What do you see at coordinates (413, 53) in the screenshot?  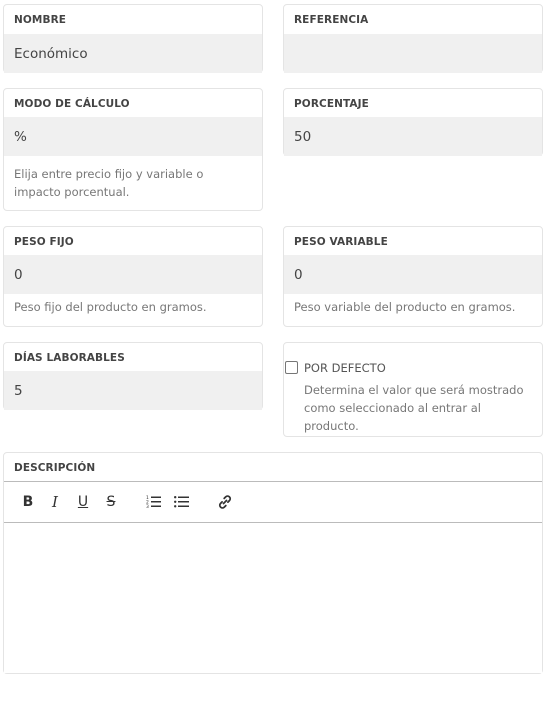 I see `referencia-input` at bounding box center [413, 53].